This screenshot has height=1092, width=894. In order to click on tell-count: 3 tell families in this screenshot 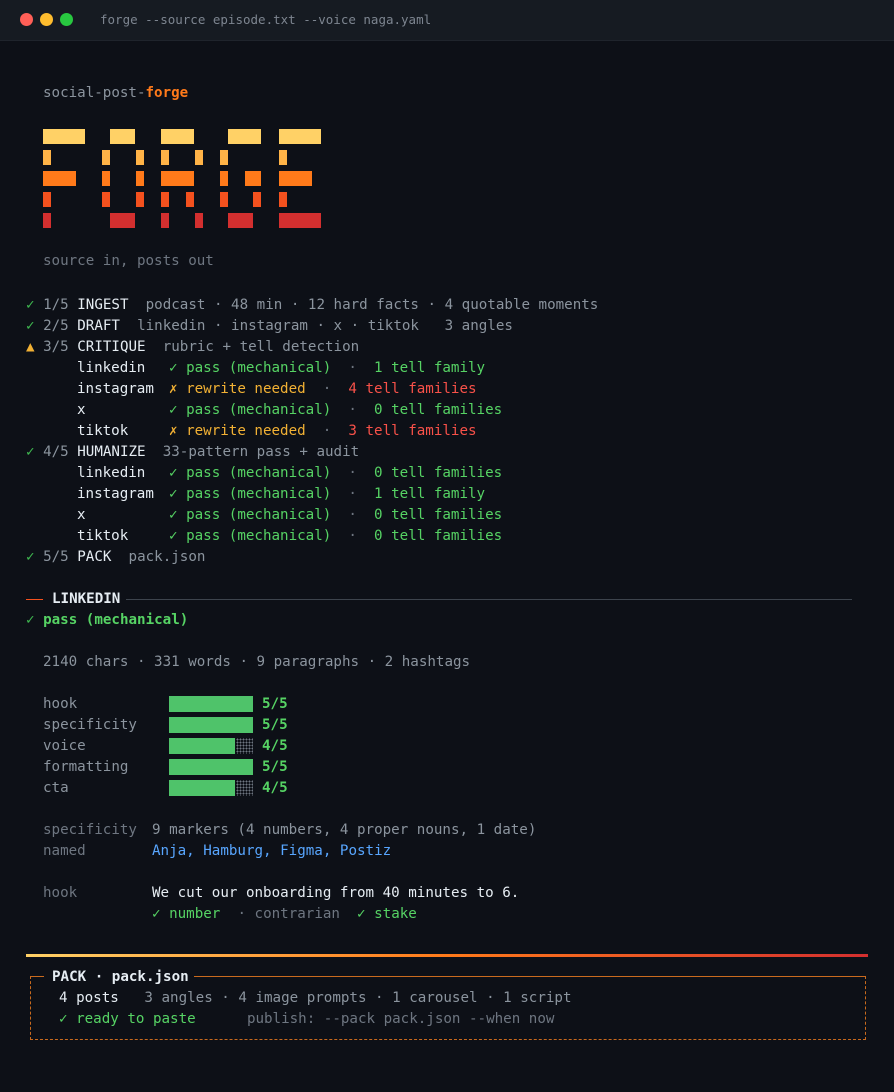, I will do `click(412, 431)`.